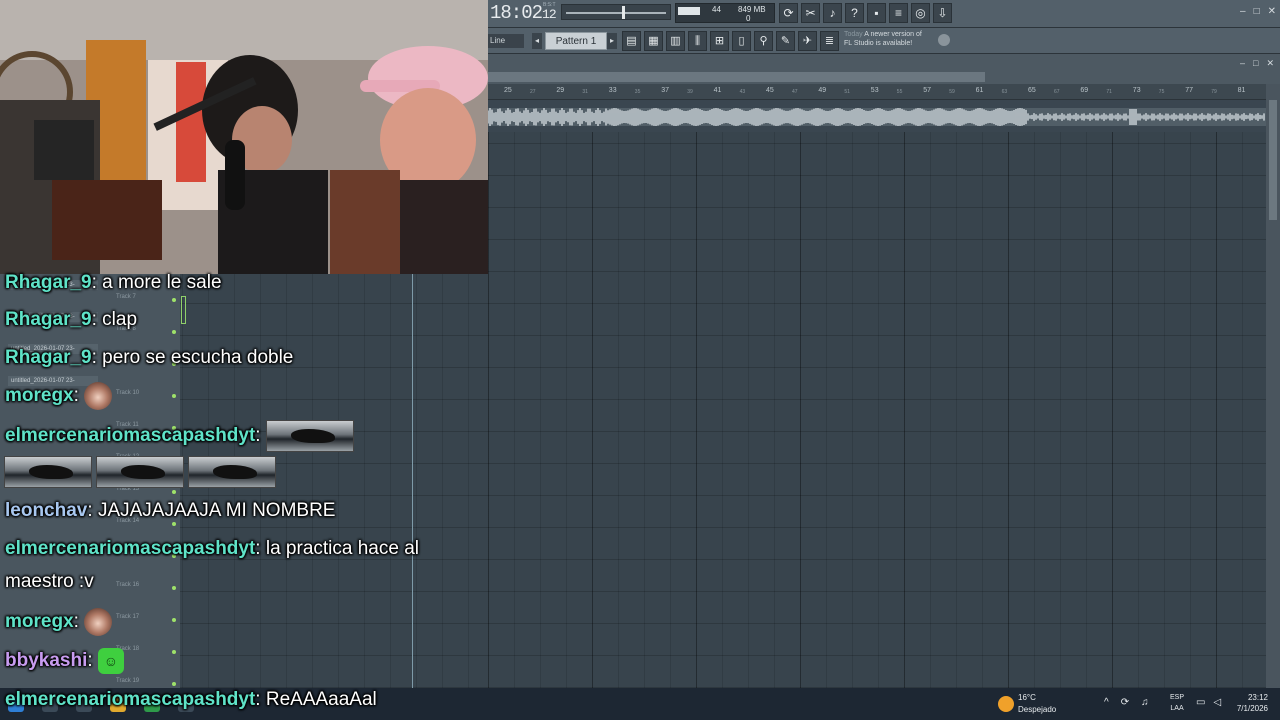  Describe the element at coordinates (854, 13) in the screenshot. I see `help-icon: ?` at that location.